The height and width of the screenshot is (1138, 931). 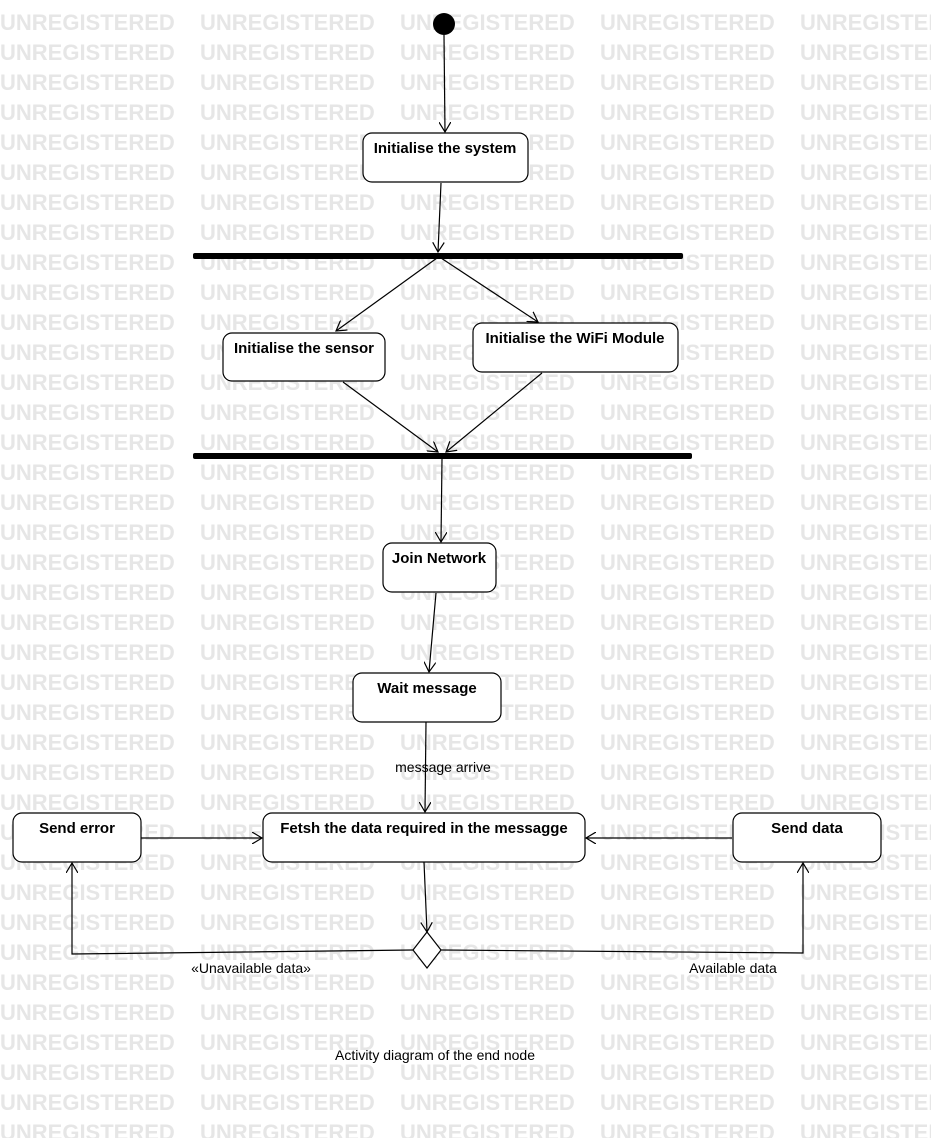 I want to click on action-send-error: Send error, so click(x=77, y=837).